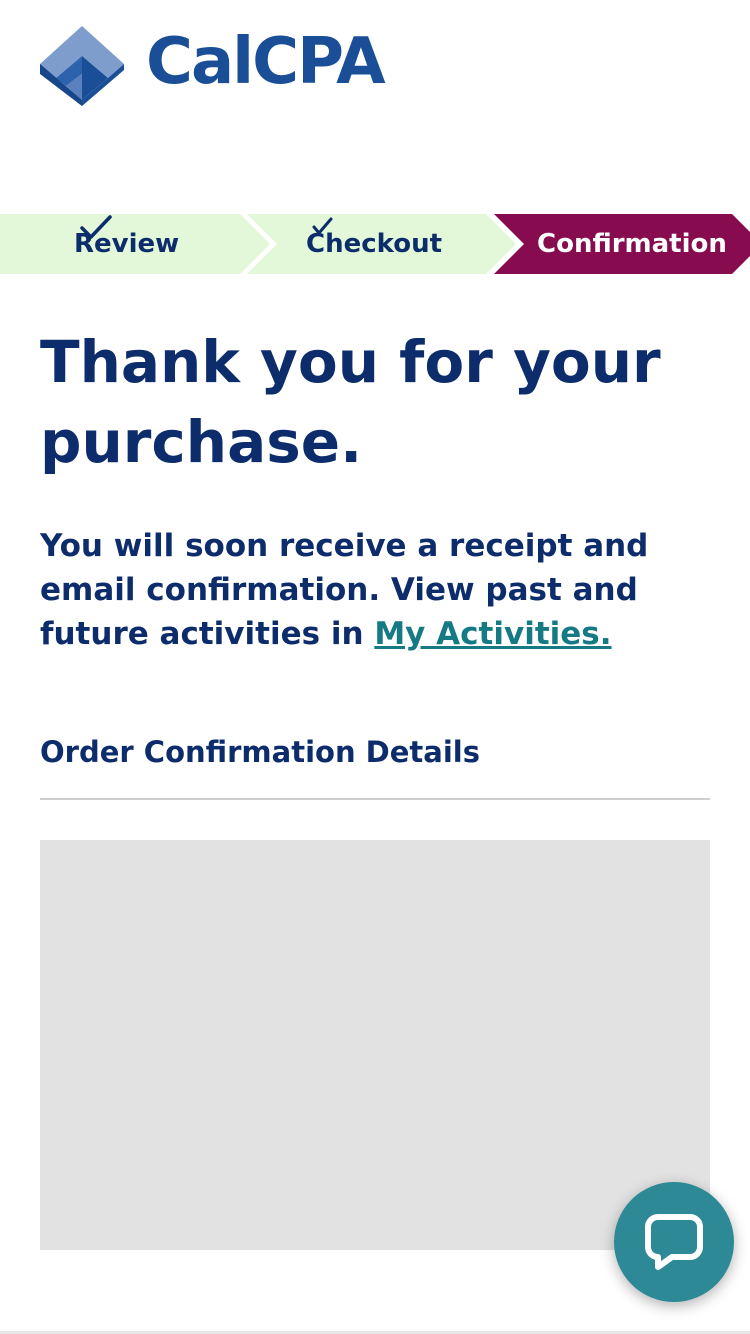 This screenshot has width=750, height=1334. I want to click on brand-name: CalCPA, so click(266, 62).